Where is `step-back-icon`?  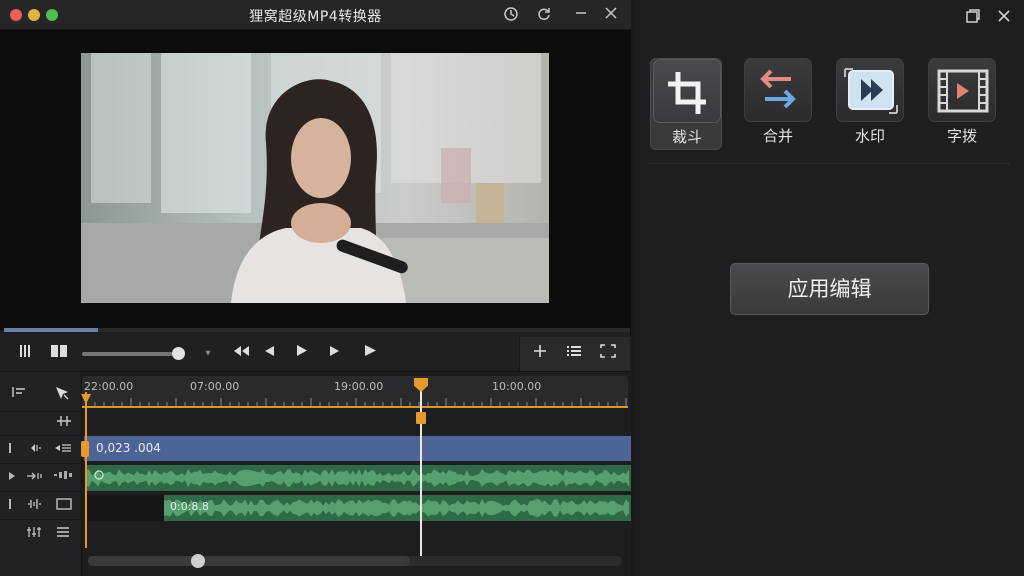 step-back-icon is located at coordinates (269, 354).